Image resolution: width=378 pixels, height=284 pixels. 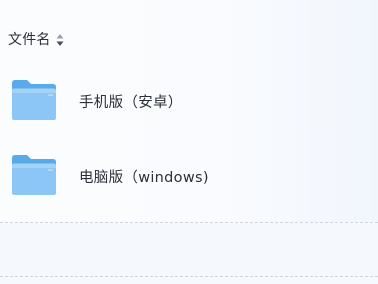 What do you see at coordinates (189, 276) in the screenshot?
I see `section-divider` at bounding box center [189, 276].